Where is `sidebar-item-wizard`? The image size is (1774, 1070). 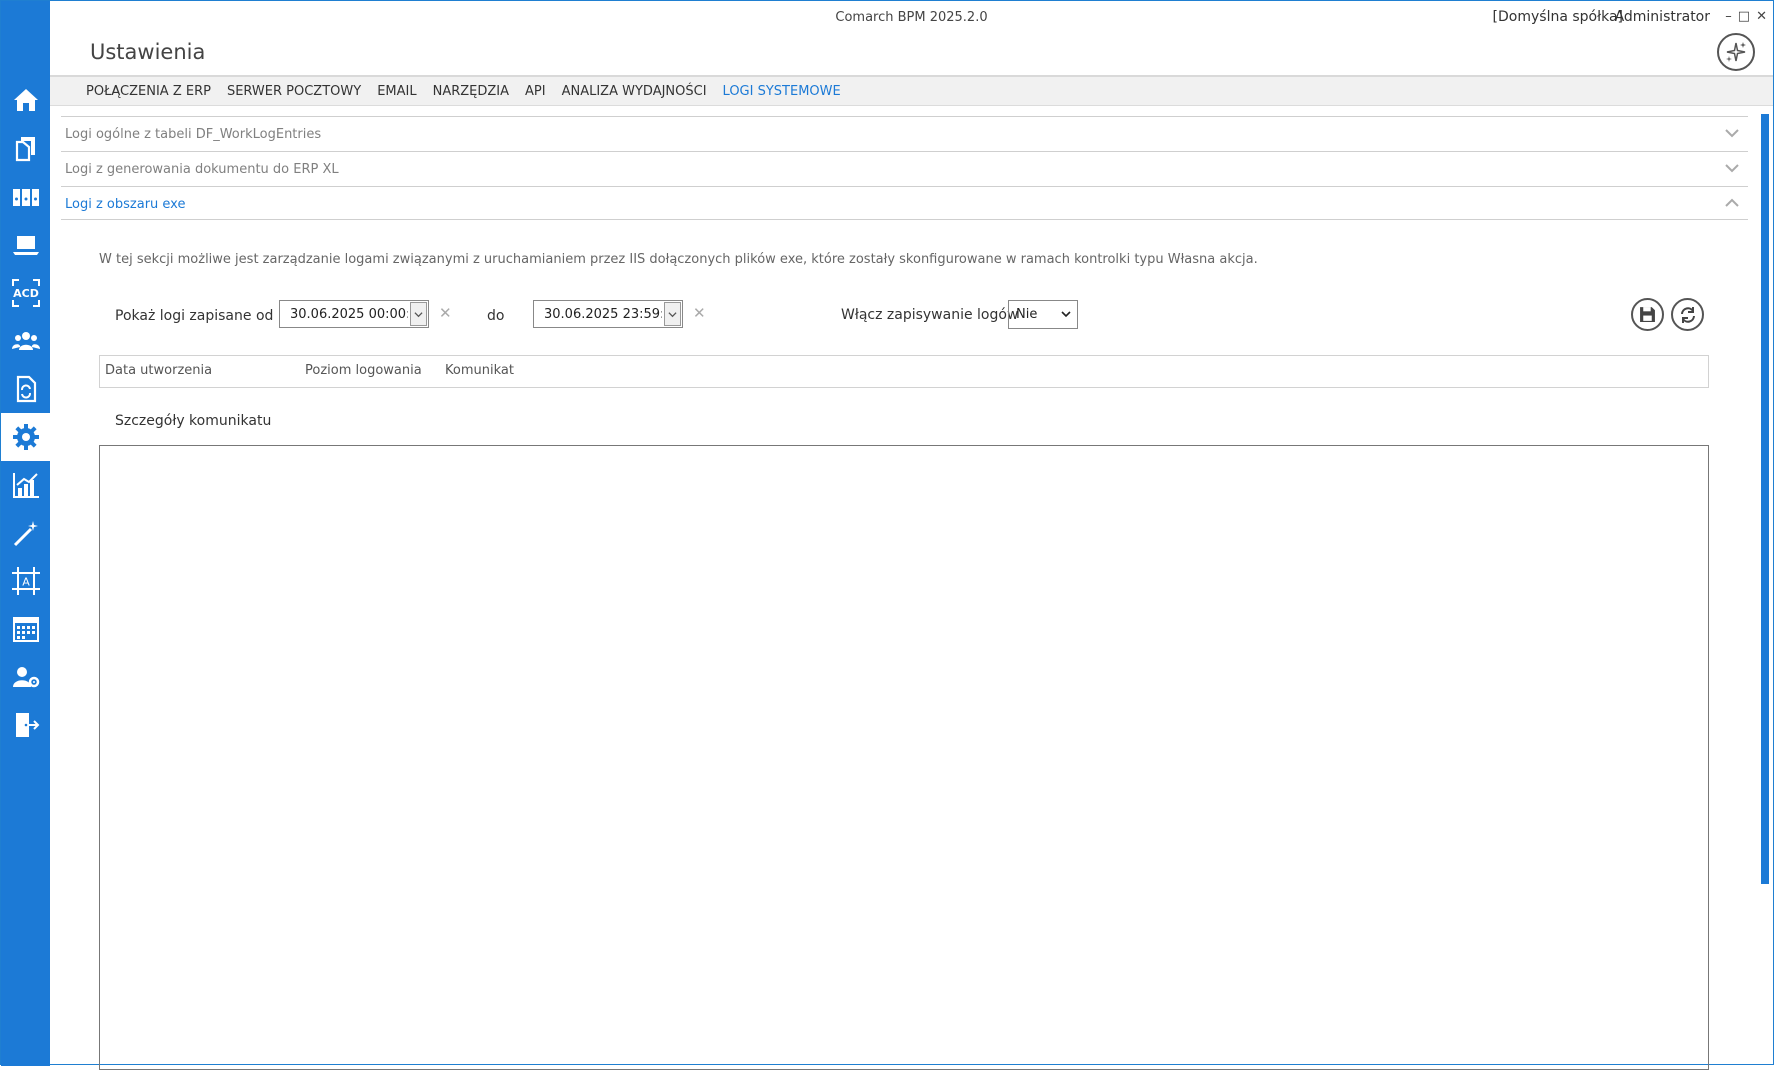
sidebar-item-wizard is located at coordinates (25, 533).